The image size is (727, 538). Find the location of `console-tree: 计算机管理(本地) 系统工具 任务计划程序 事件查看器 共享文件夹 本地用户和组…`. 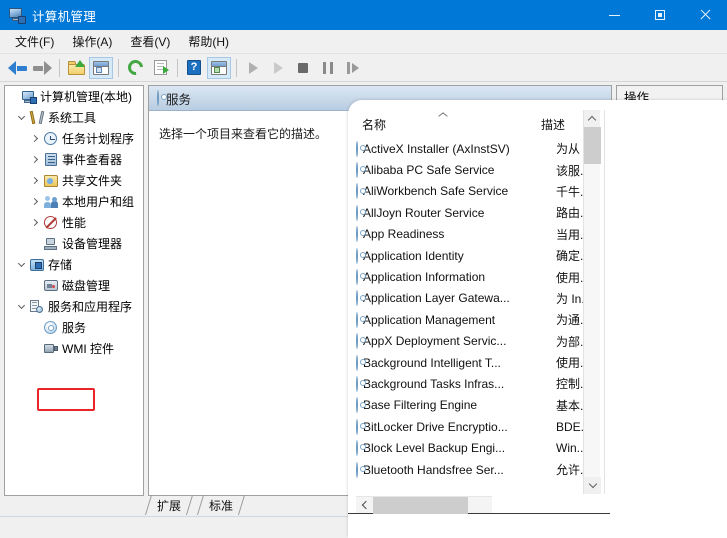

console-tree: 计算机管理(本地) 系统工具 任务计划程序 事件查看器 共享文件夹 本地用户和组… is located at coordinates (74, 290).